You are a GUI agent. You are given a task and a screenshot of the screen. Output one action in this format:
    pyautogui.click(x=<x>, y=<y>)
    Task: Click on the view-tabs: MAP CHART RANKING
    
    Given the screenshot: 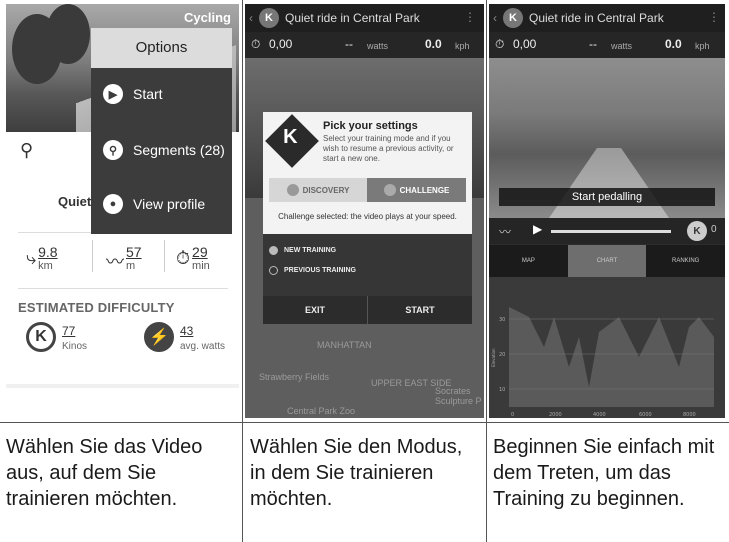 What is the action you would take?
    pyautogui.click(x=607, y=261)
    